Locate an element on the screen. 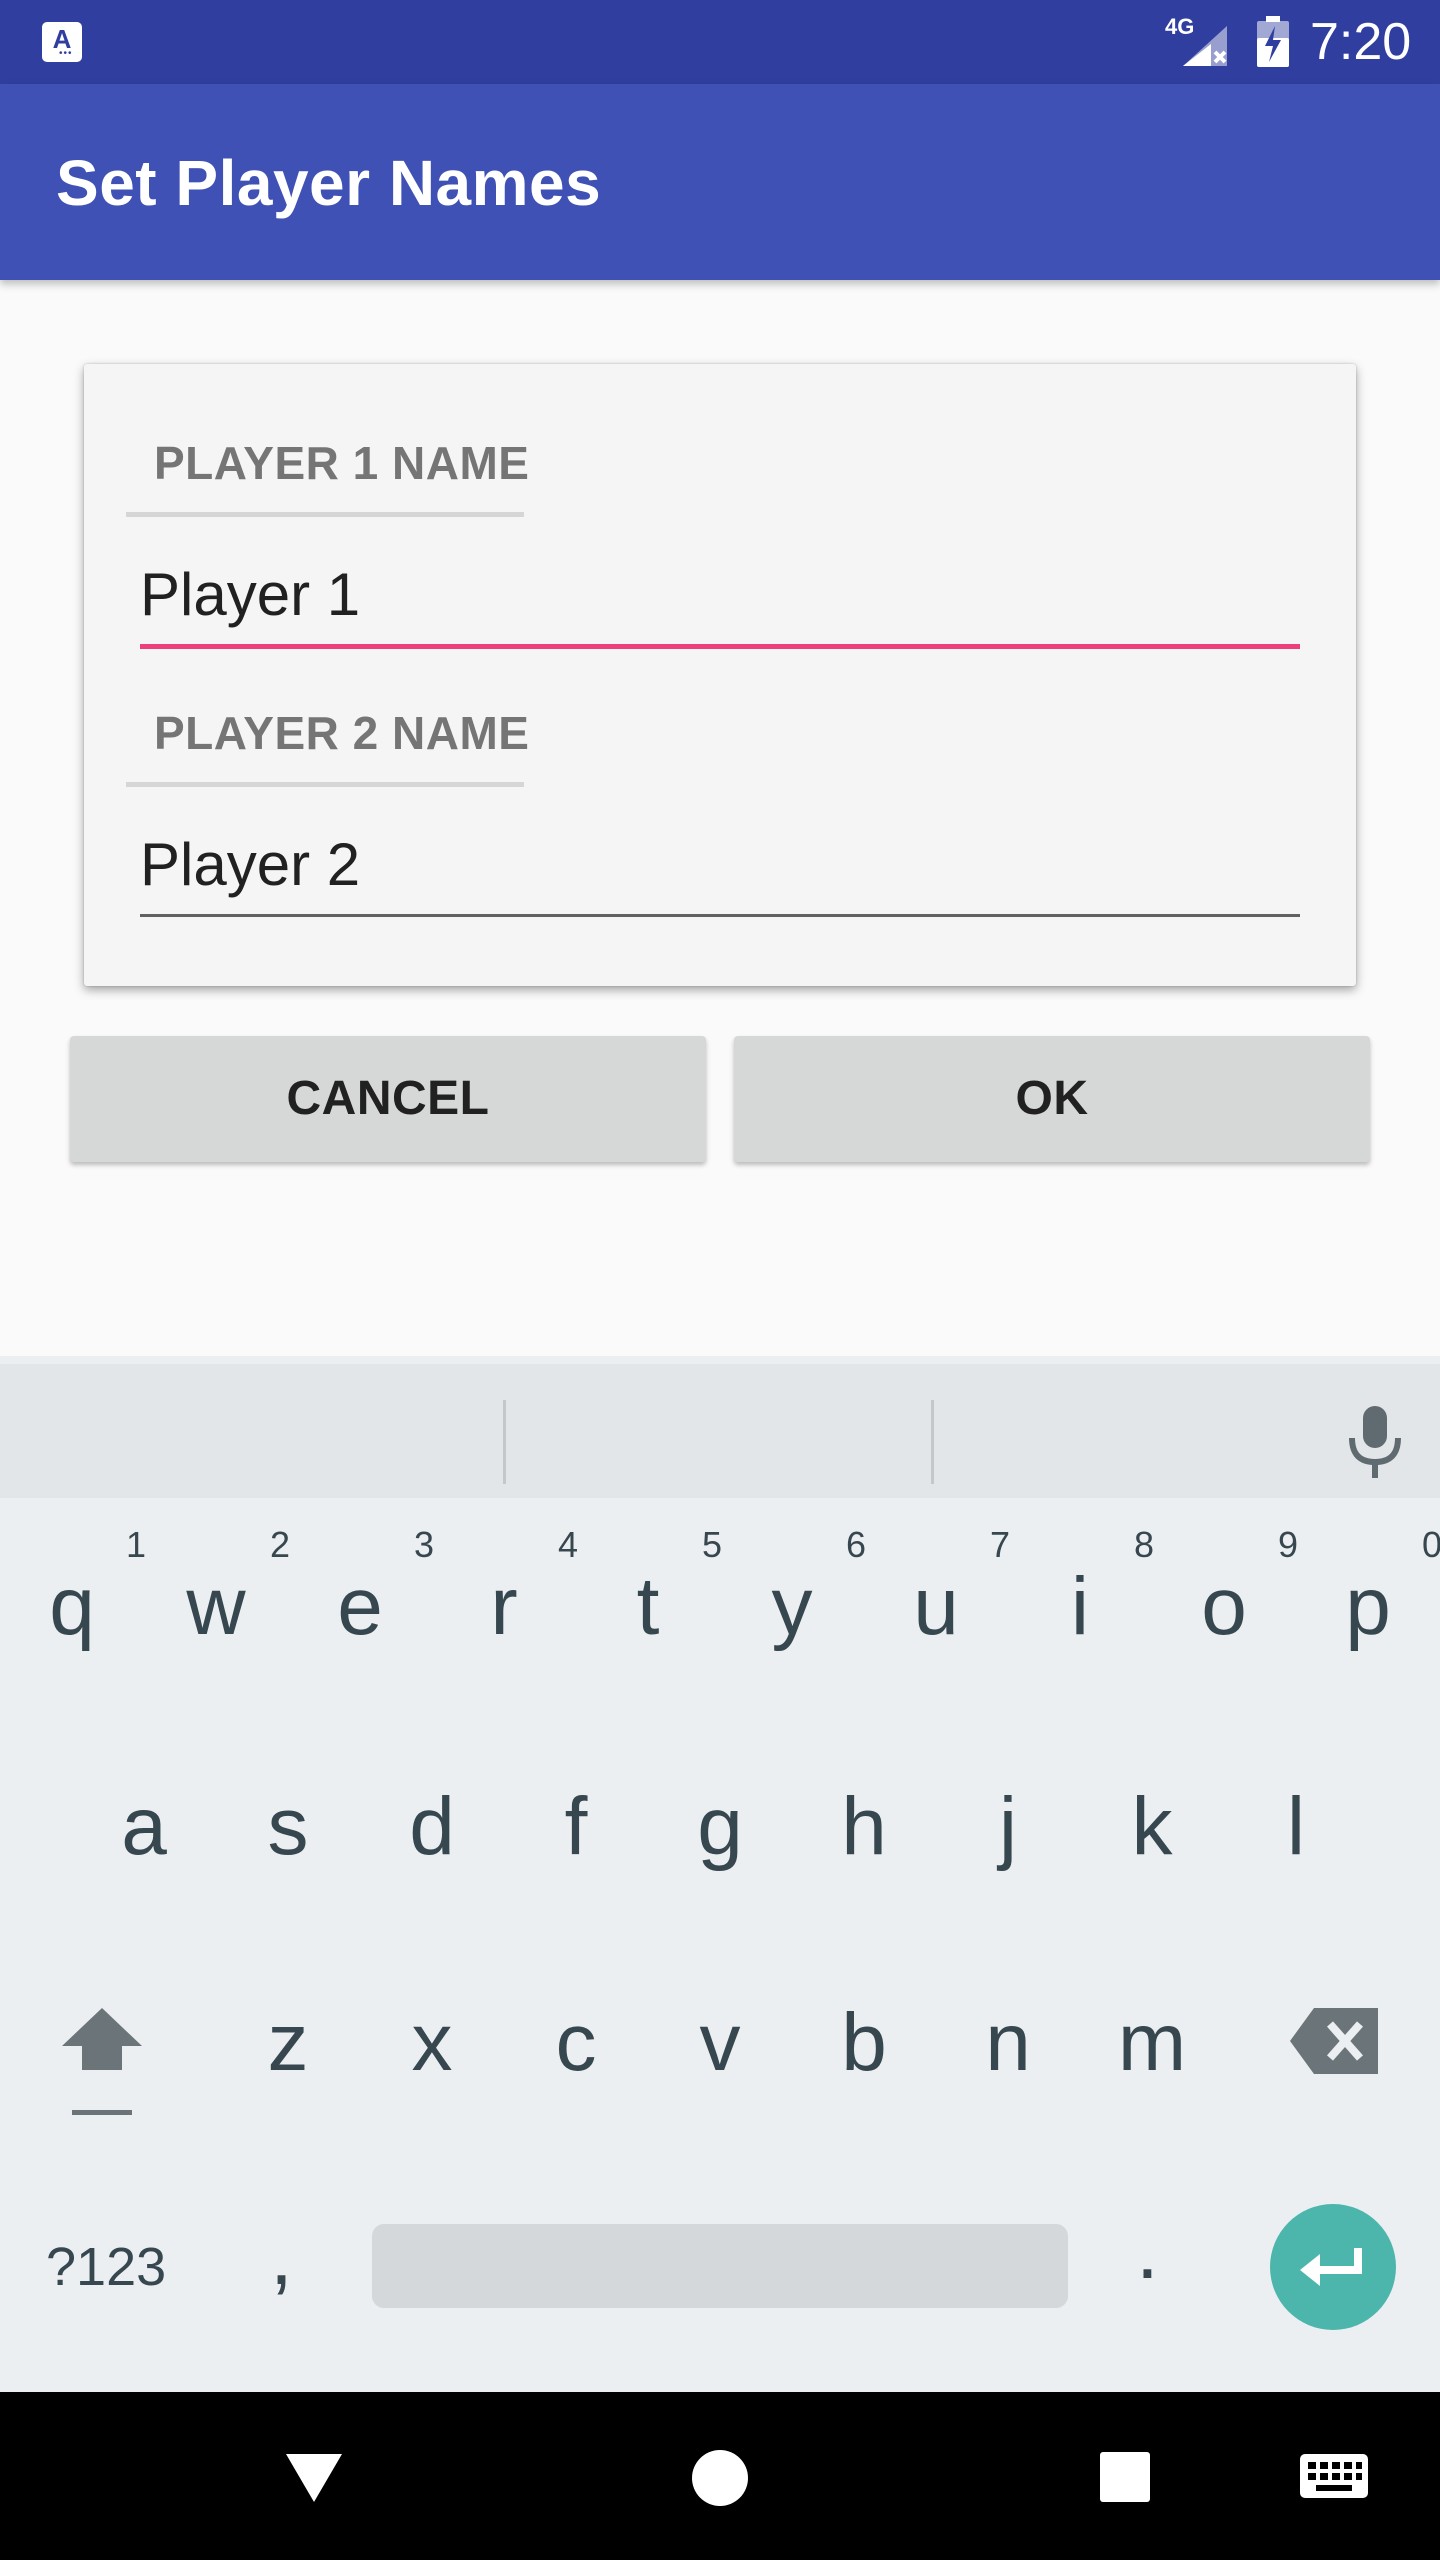 The width and height of the screenshot is (1440, 2560). suggestion-strip is located at coordinates (720, 1431).